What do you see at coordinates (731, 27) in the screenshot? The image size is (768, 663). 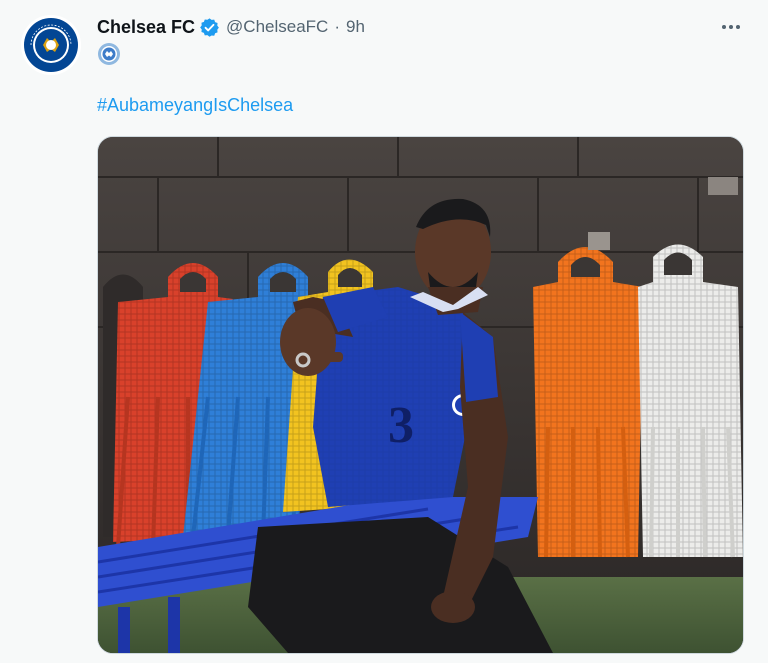 I see `more-dots-icon` at bounding box center [731, 27].